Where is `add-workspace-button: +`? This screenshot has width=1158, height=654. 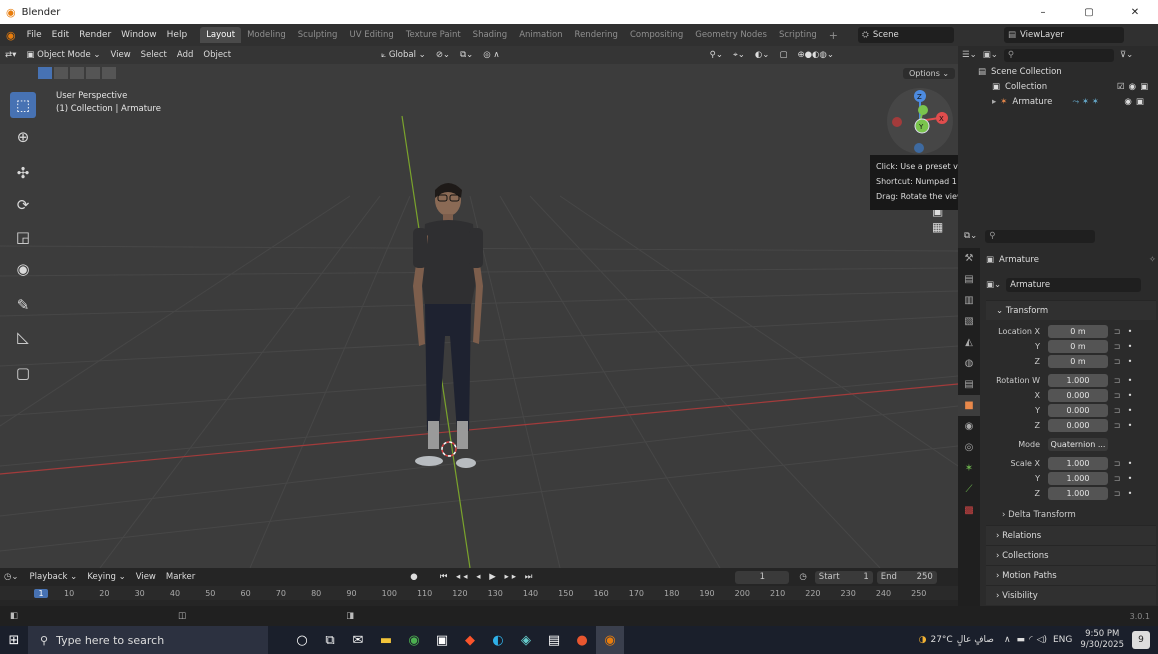 add-workspace-button: + is located at coordinates (833, 35).